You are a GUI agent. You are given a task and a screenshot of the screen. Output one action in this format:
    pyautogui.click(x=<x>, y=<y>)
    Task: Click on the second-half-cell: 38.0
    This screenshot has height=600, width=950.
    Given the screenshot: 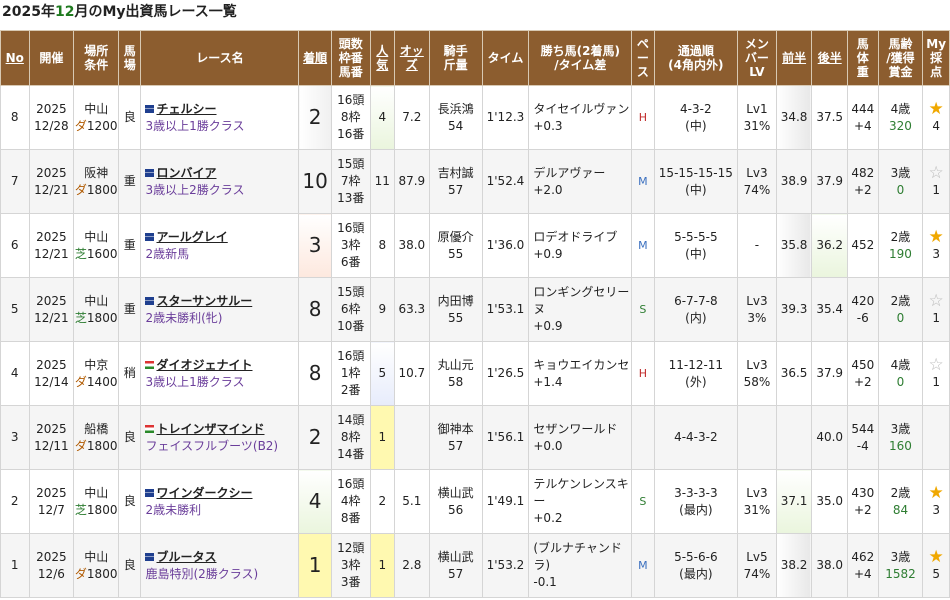 What is the action you would take?
    pyautogui.click(x=830, y=565)
    